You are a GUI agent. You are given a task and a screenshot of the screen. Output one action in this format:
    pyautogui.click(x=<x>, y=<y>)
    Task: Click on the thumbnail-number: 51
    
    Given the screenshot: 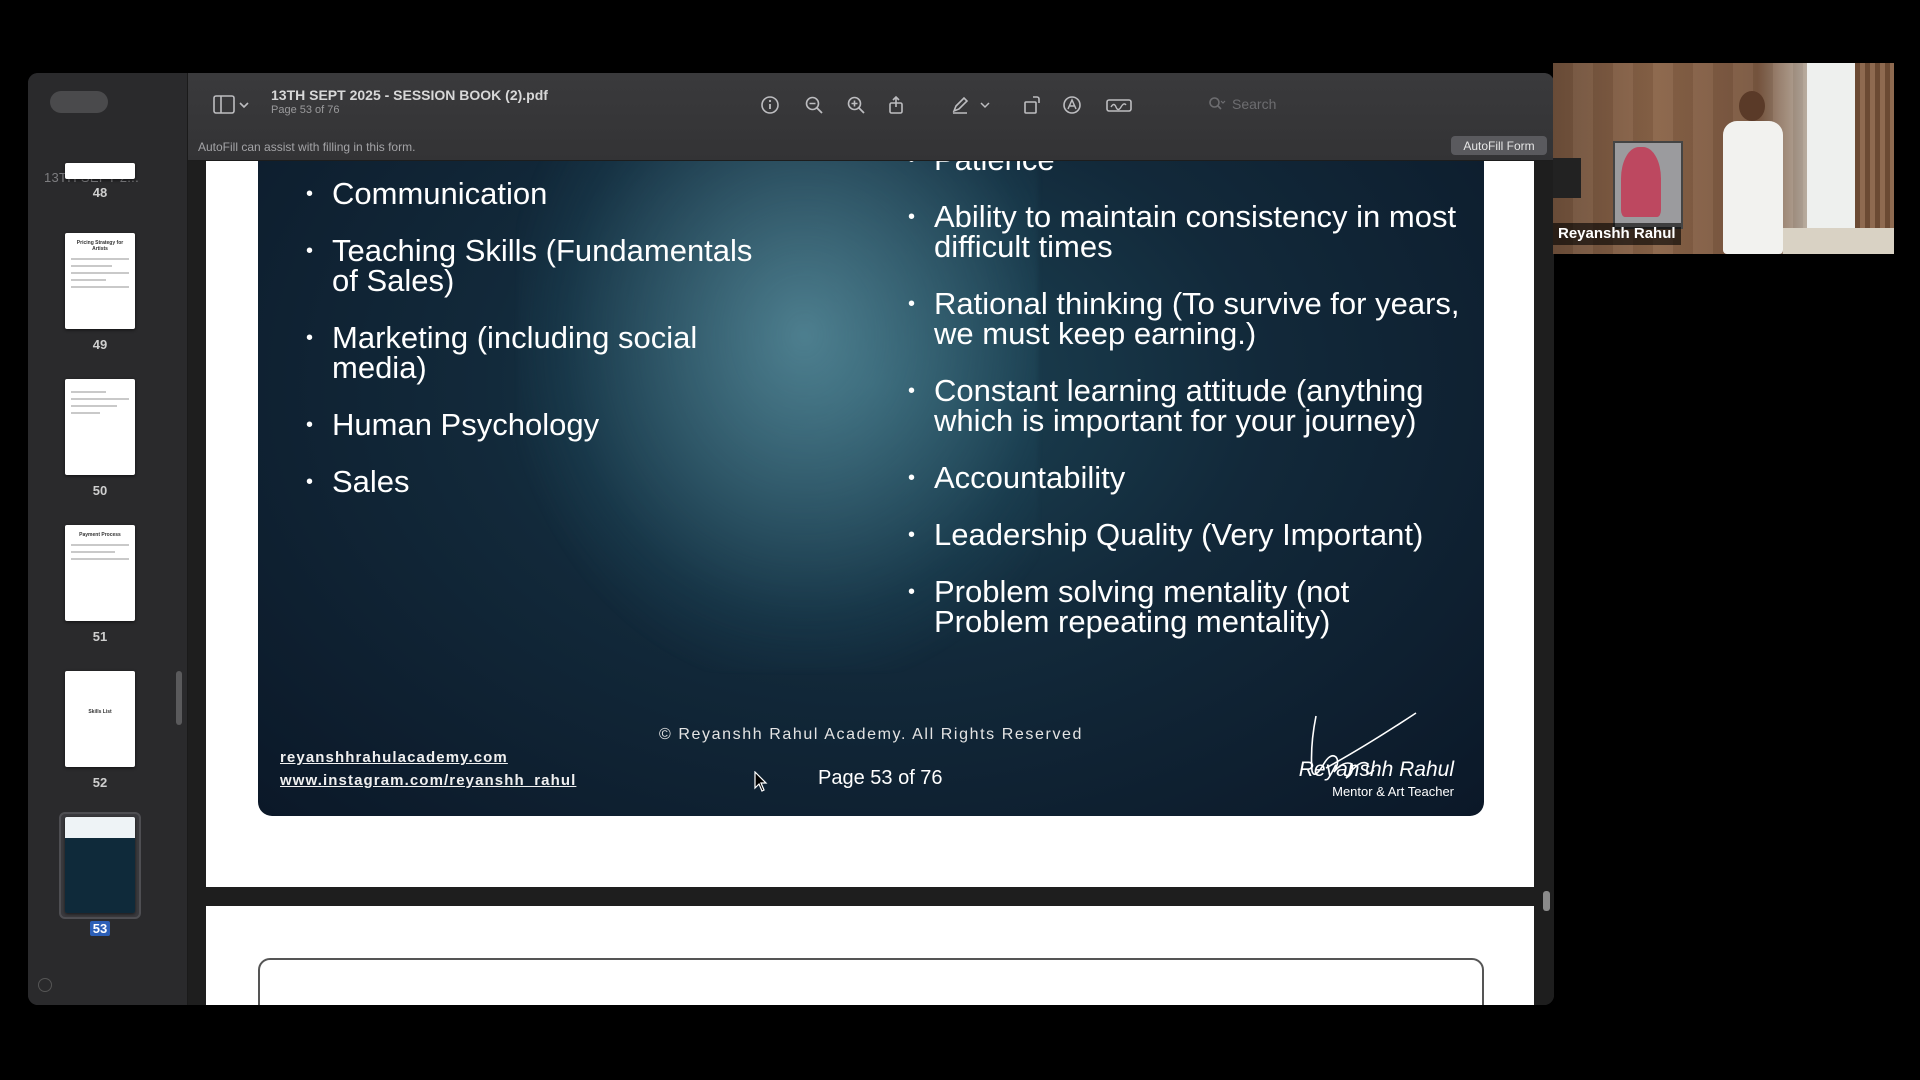 What is the action you would take?
    pyautogui.click(x=100, y=636)
    